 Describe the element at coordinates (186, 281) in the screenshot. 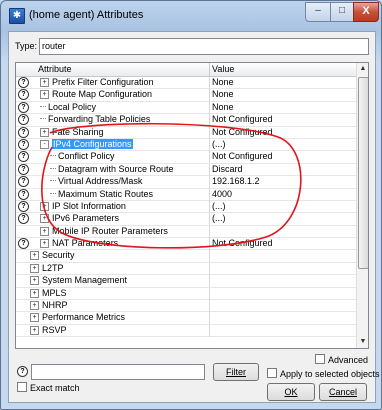

I see `table-row: + System Management` at that location.